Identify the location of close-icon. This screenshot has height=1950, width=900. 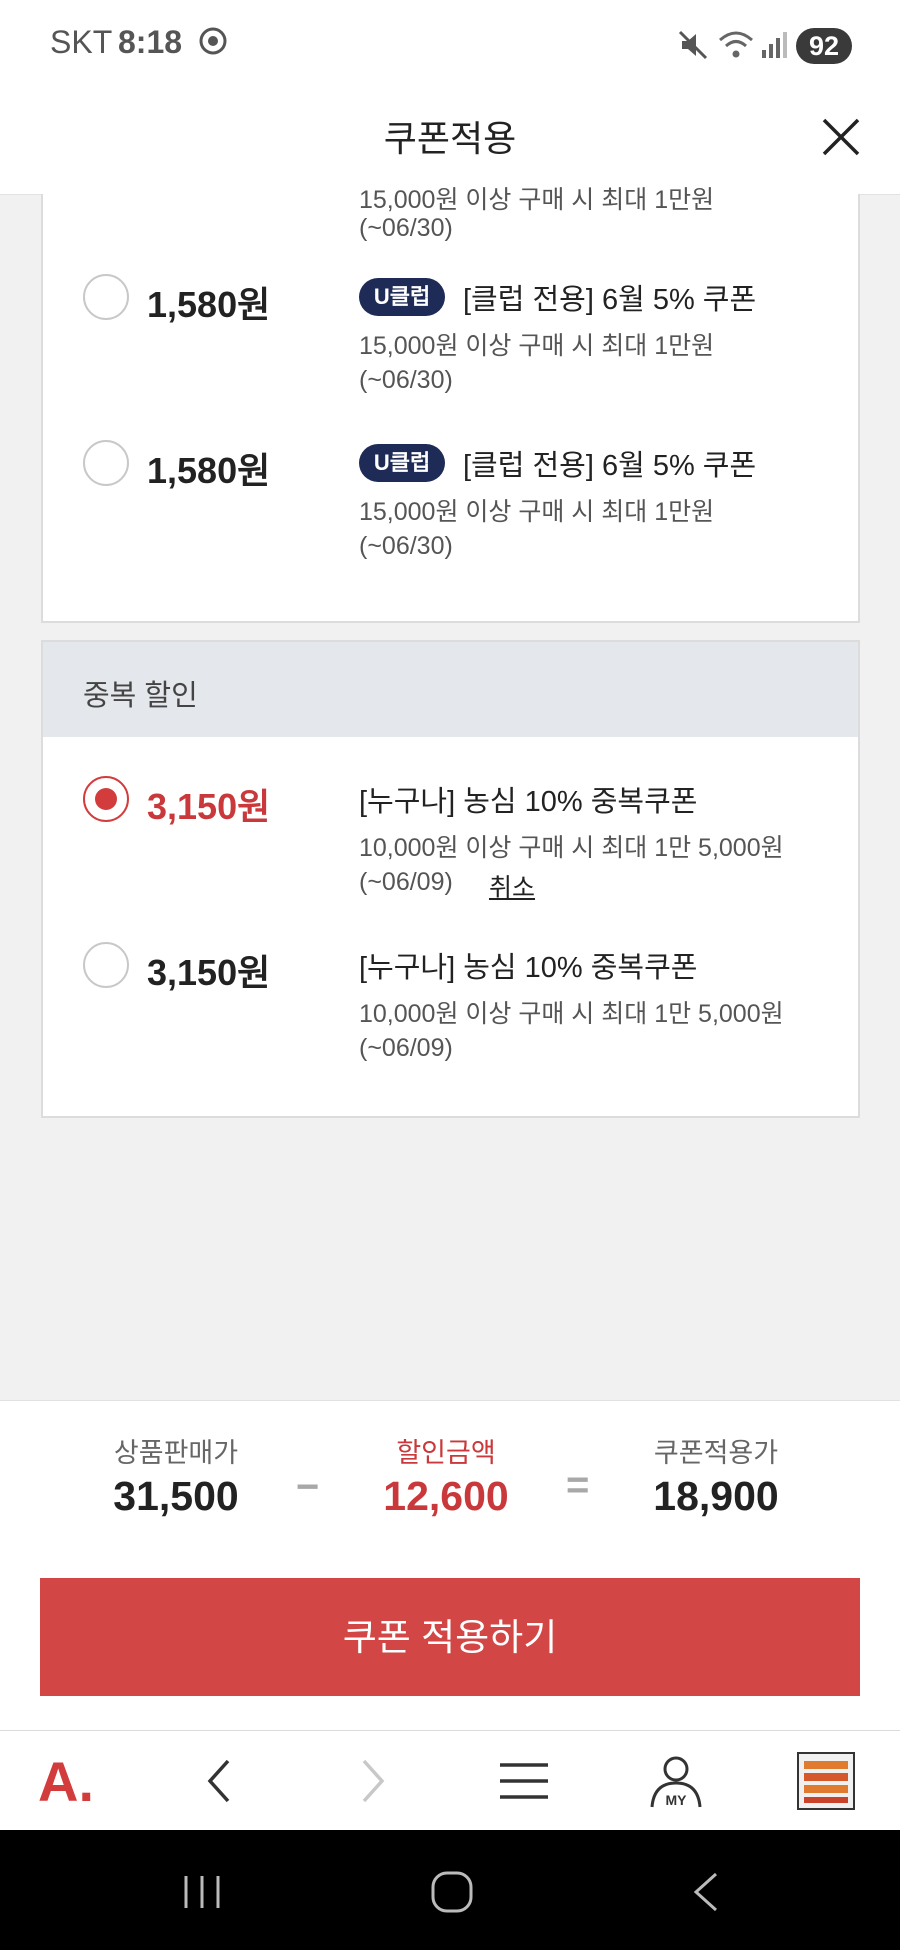
(841, 137).